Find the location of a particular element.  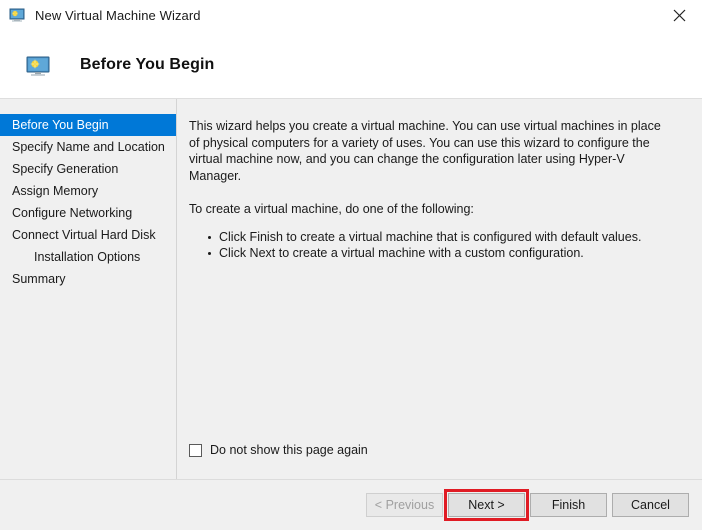

do-not-show-again-label: Do not show this page again is located at coordinates (289, 450).